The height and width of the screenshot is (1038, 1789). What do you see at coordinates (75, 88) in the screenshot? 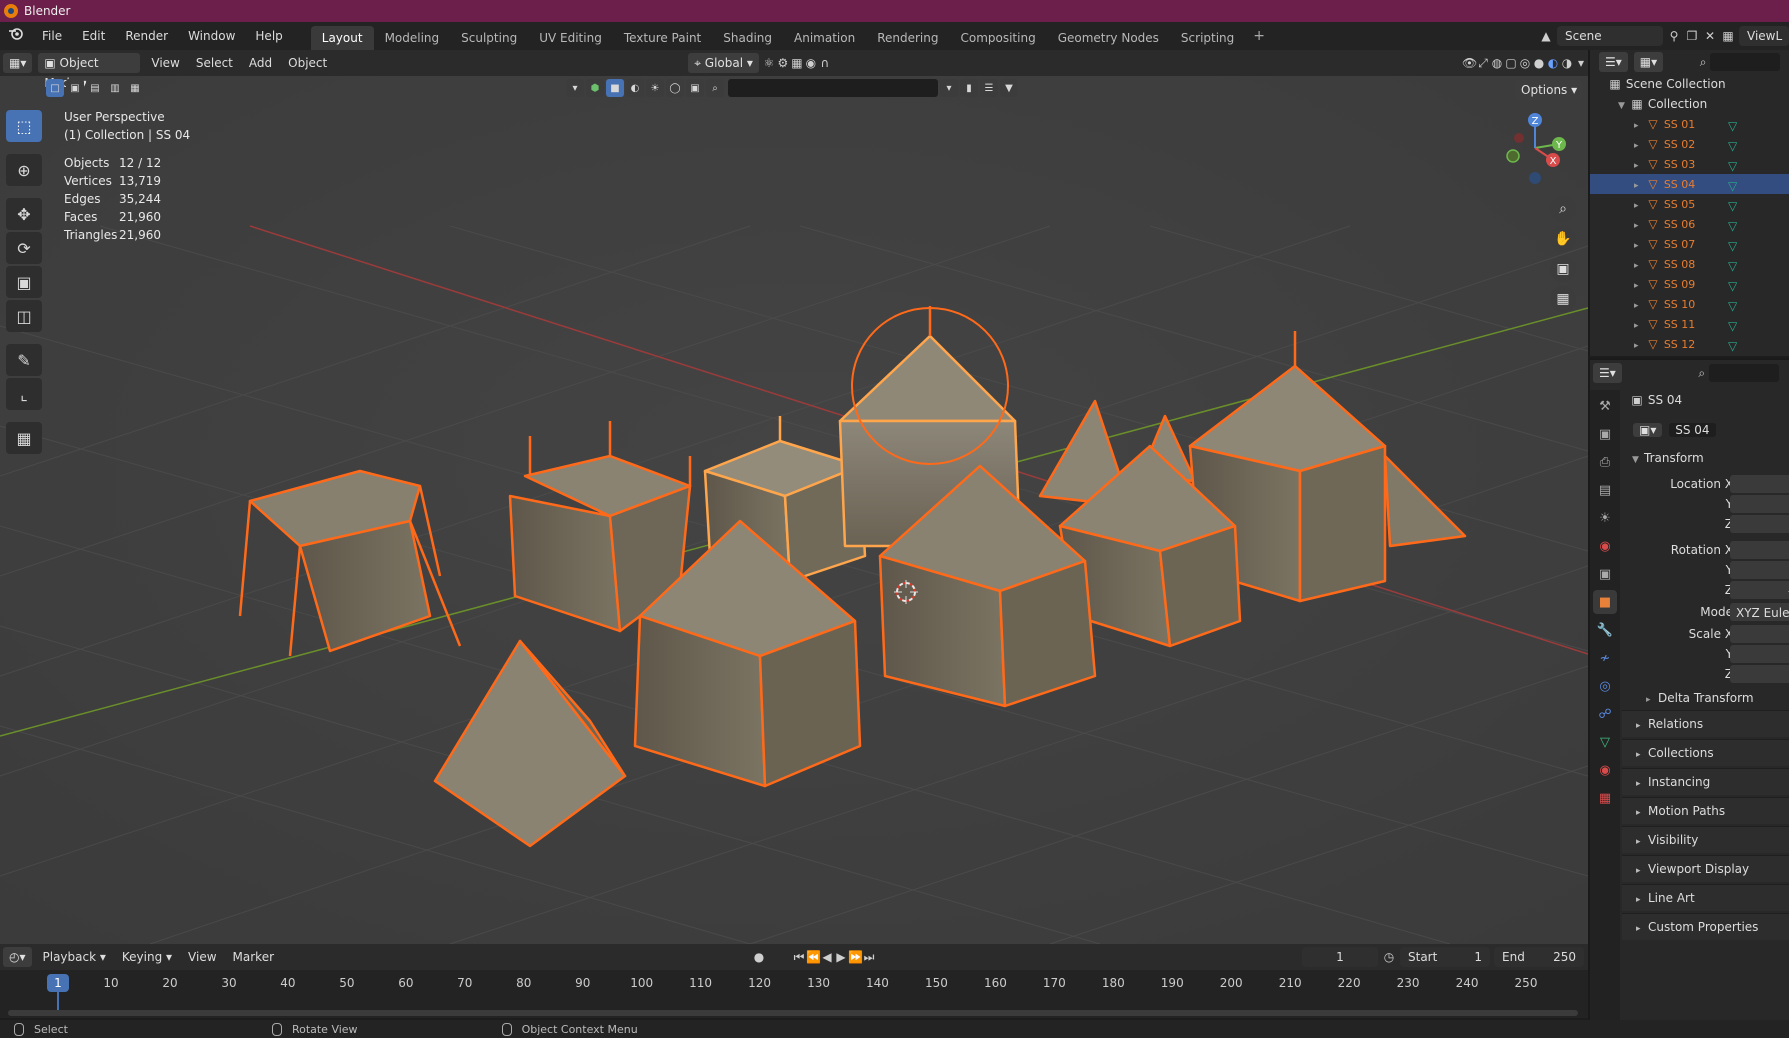
I see `select-extend-icon: ▣` at bounding box center [75, 88].